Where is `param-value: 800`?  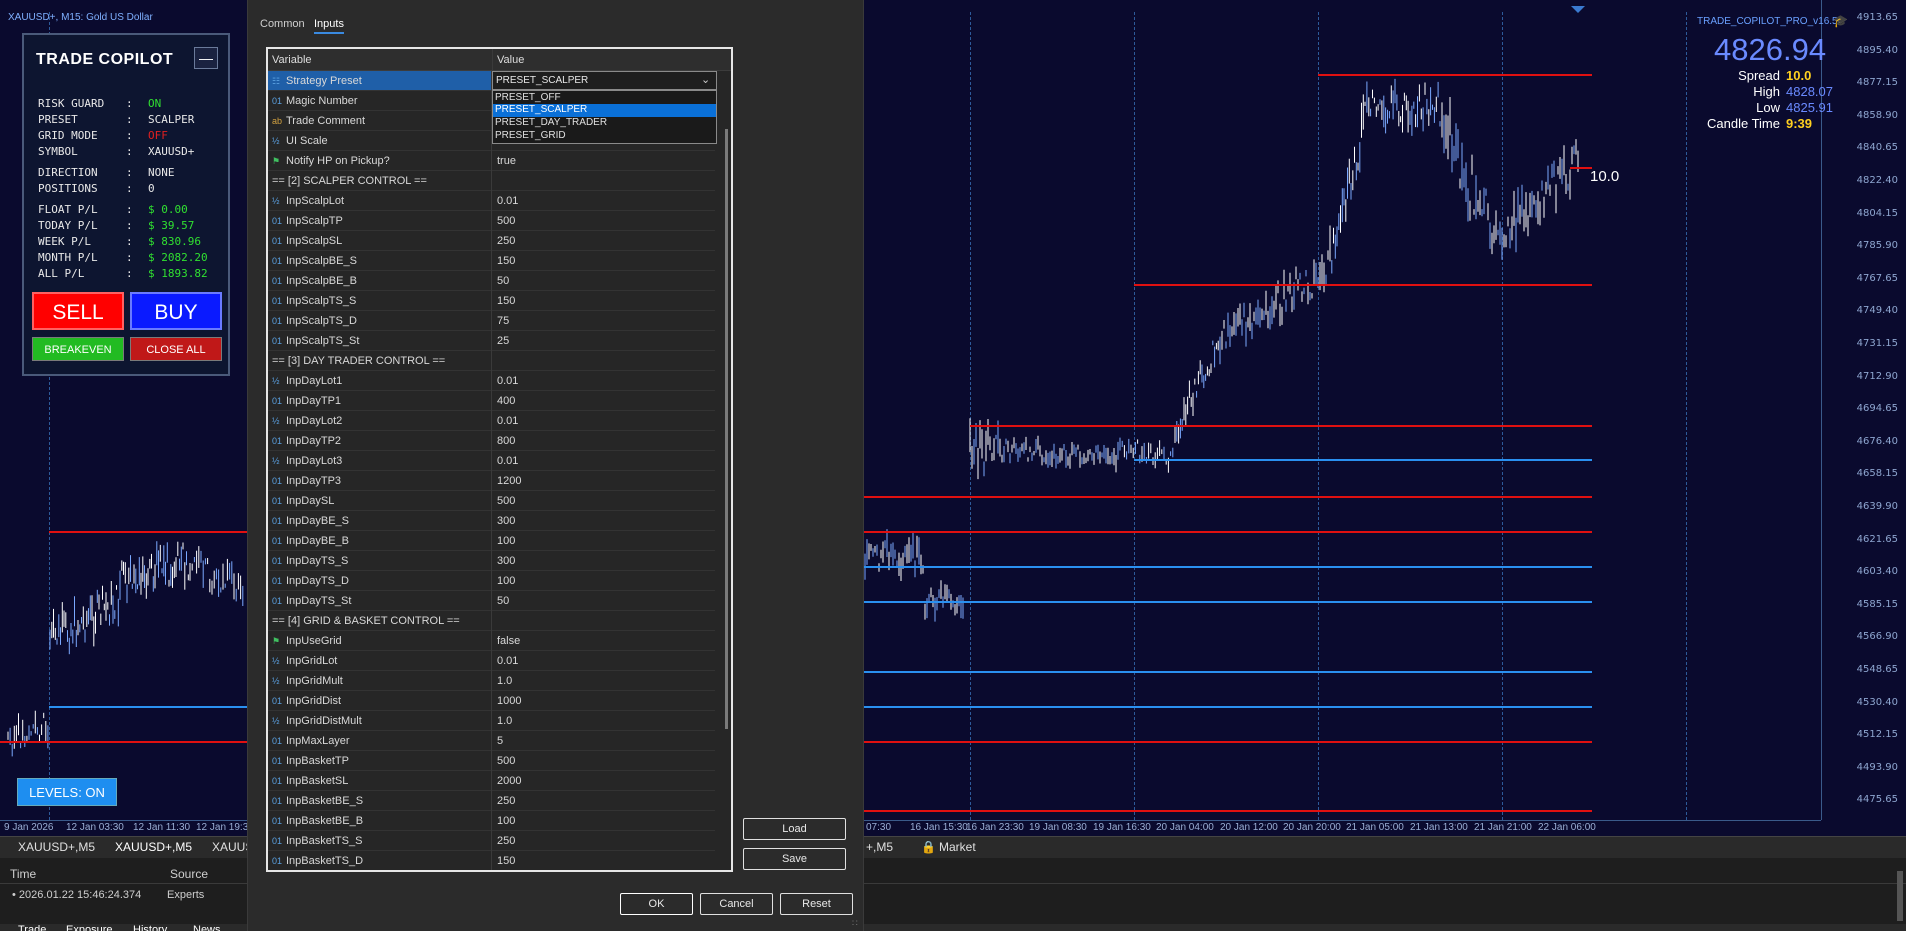 param-value: 800 is located at coordinates (504, 441).